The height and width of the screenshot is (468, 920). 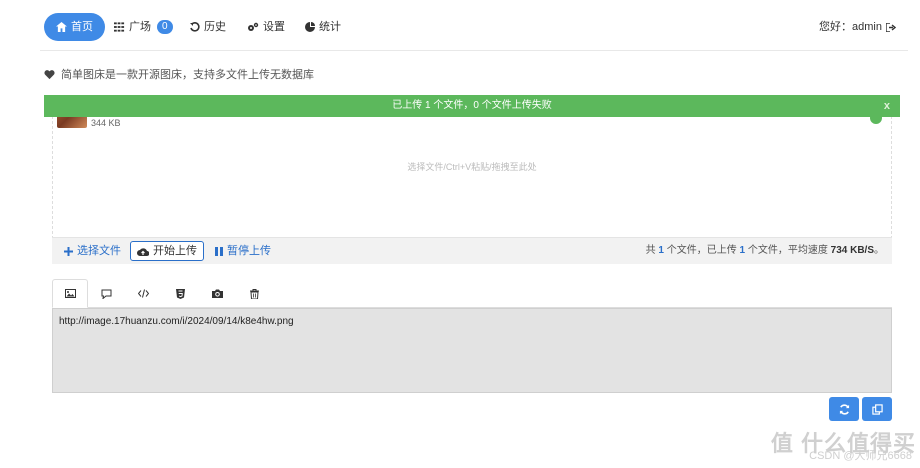 I want to click on nav-history: 历史, so click(x=208, y=27).